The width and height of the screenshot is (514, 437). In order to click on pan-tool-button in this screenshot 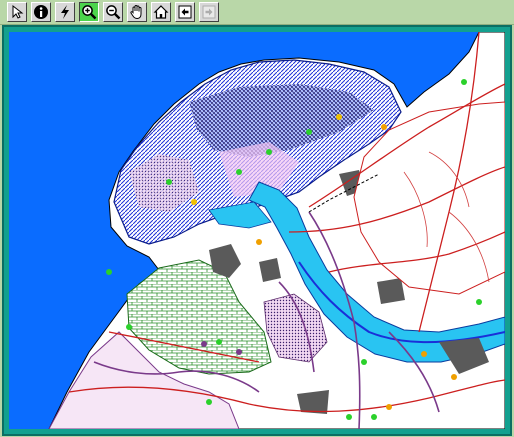, I will do `click(137, 12)`.